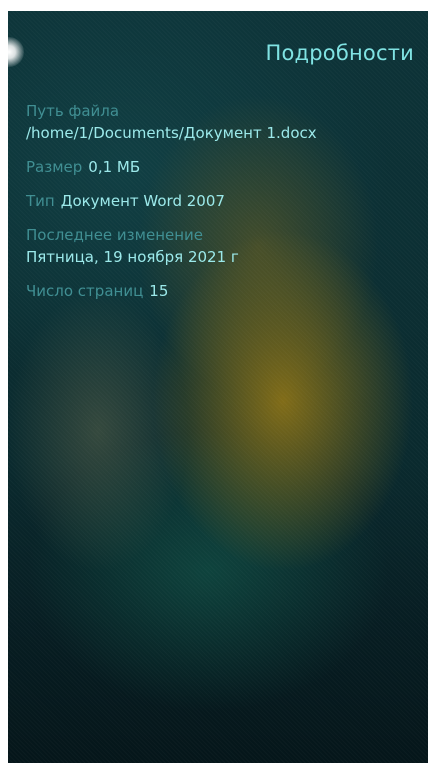 The height and width of the screenshot is (763, 428). What do you see at coordinates (54, 167) in the screenshot?
I see `size-label: Размер` at bounding box center [54, 167].